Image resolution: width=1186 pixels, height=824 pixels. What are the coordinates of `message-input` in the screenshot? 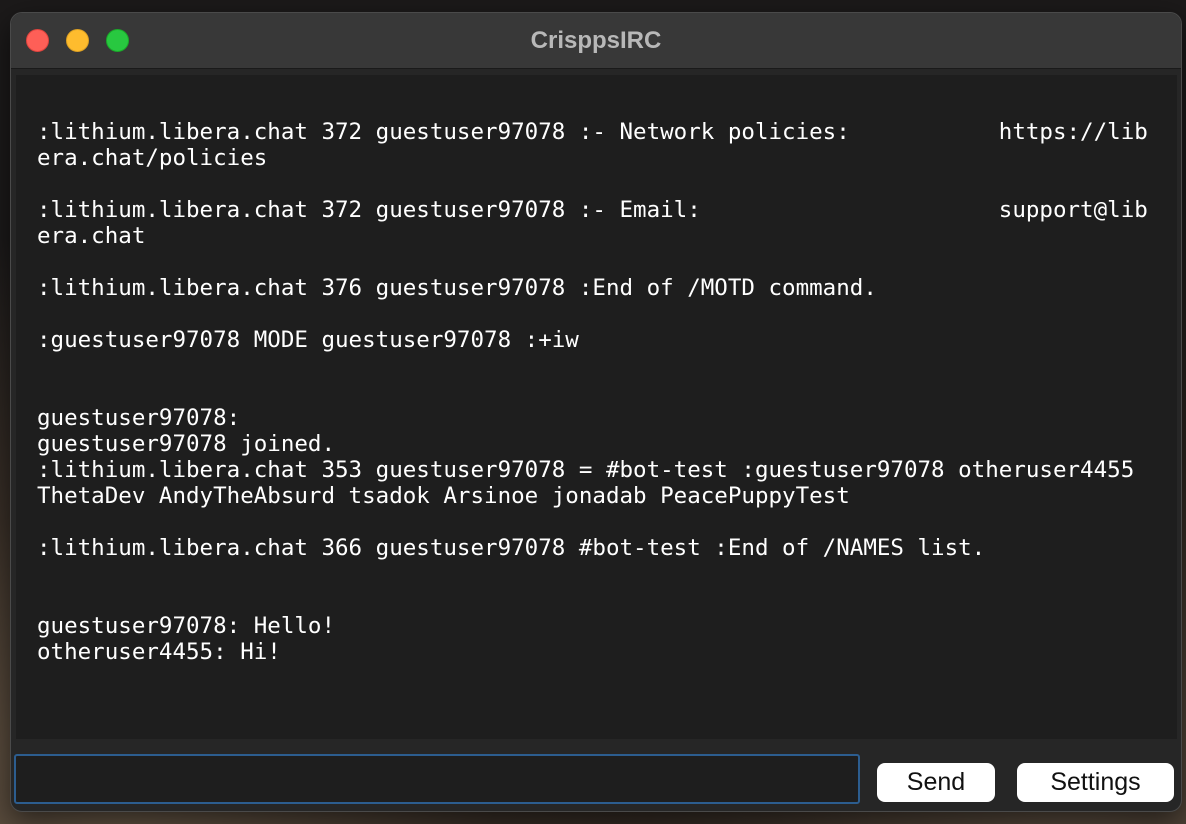 It's located at (437, 779).